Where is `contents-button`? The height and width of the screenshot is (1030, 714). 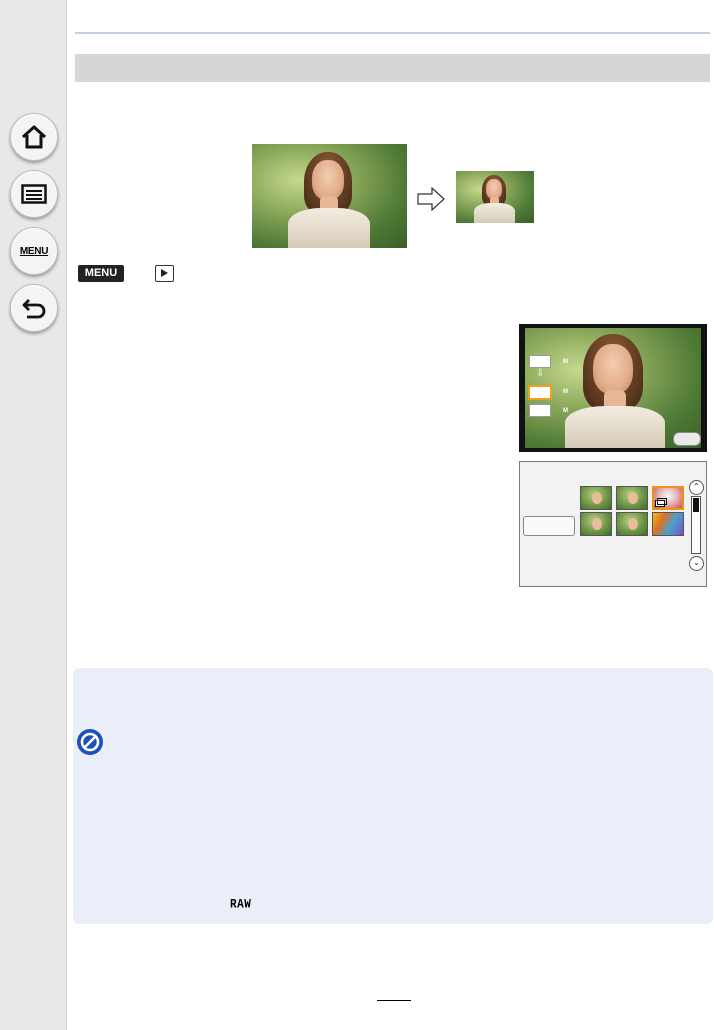 contents-button is located at coordinates (34, 194).